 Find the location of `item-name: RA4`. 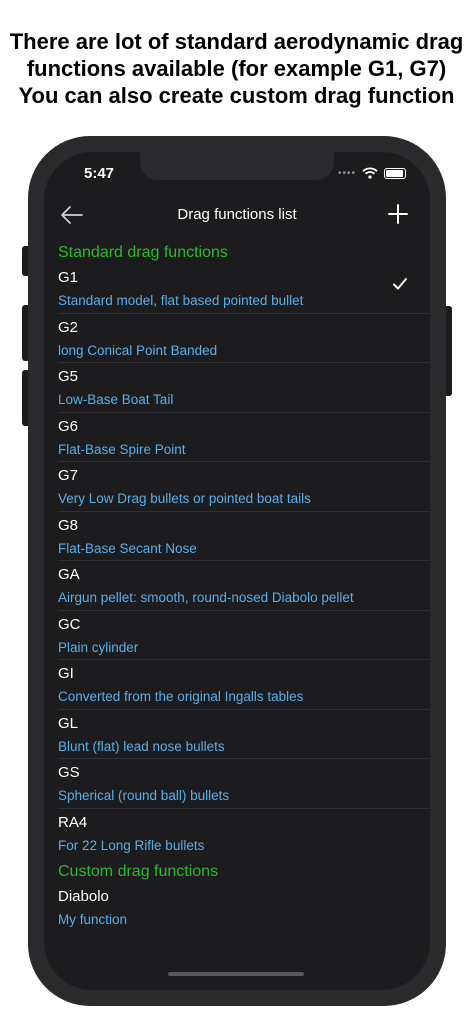

item-name: RA4 is located at coordinates (73, 822).